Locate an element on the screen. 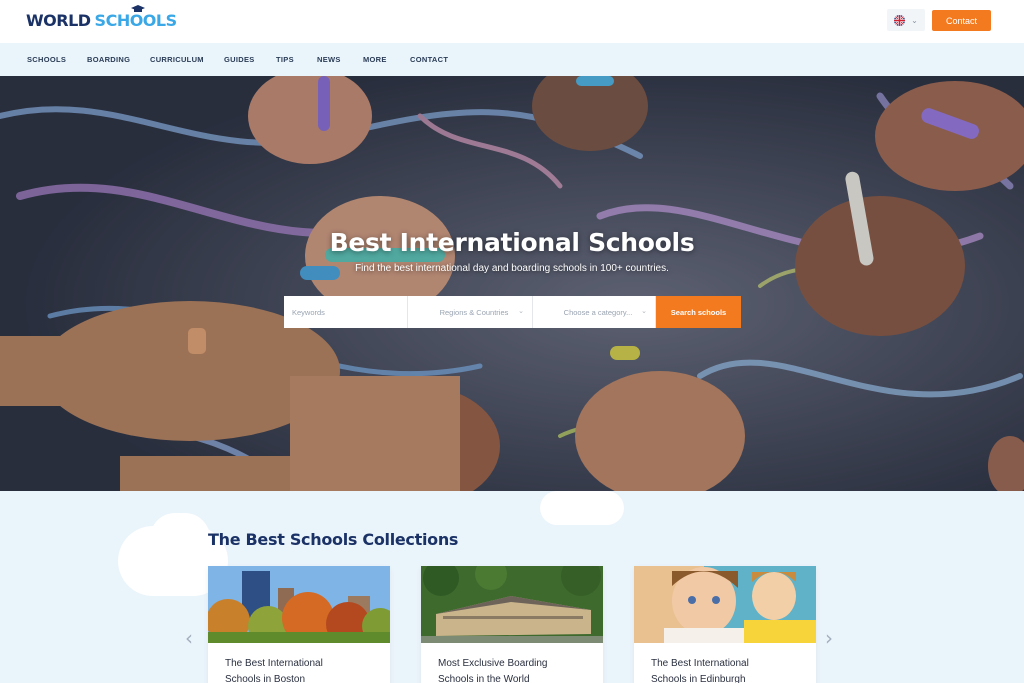  card-image-edinburgh is located at coordinates (725, 604).